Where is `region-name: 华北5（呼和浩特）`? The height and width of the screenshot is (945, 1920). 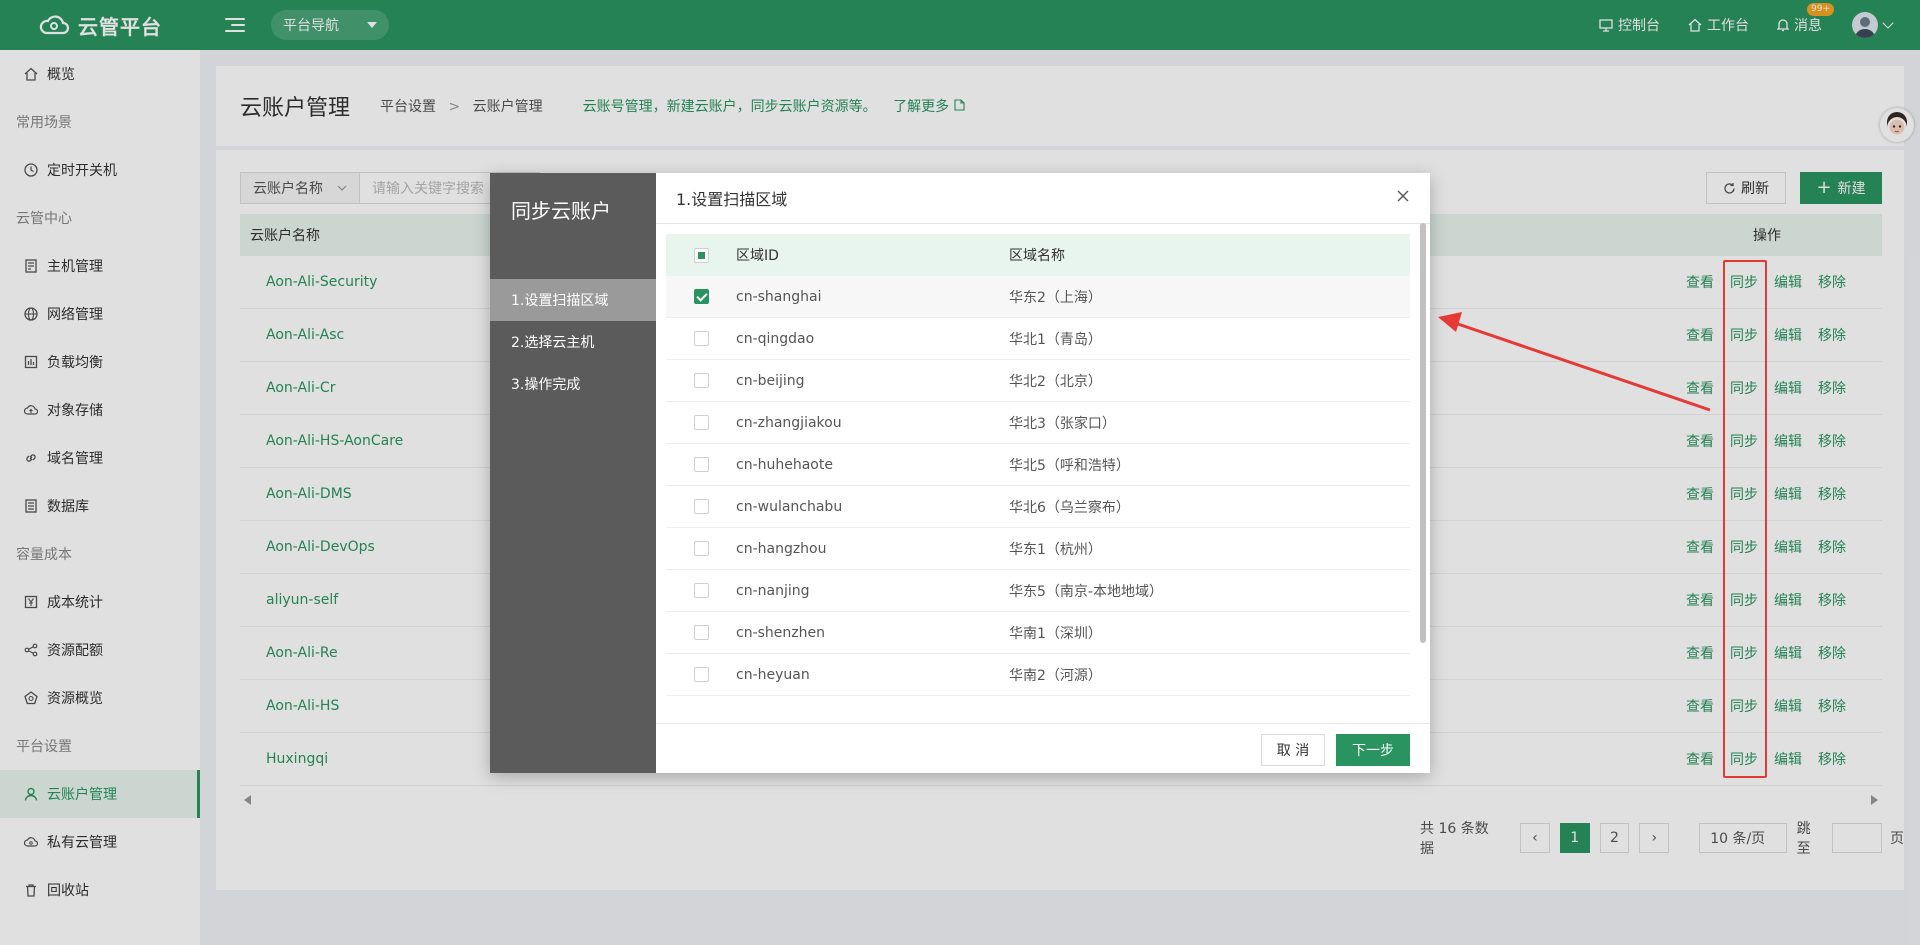
region-name: 华北5（呼和浩特） is located at coordinates (1069, 465).